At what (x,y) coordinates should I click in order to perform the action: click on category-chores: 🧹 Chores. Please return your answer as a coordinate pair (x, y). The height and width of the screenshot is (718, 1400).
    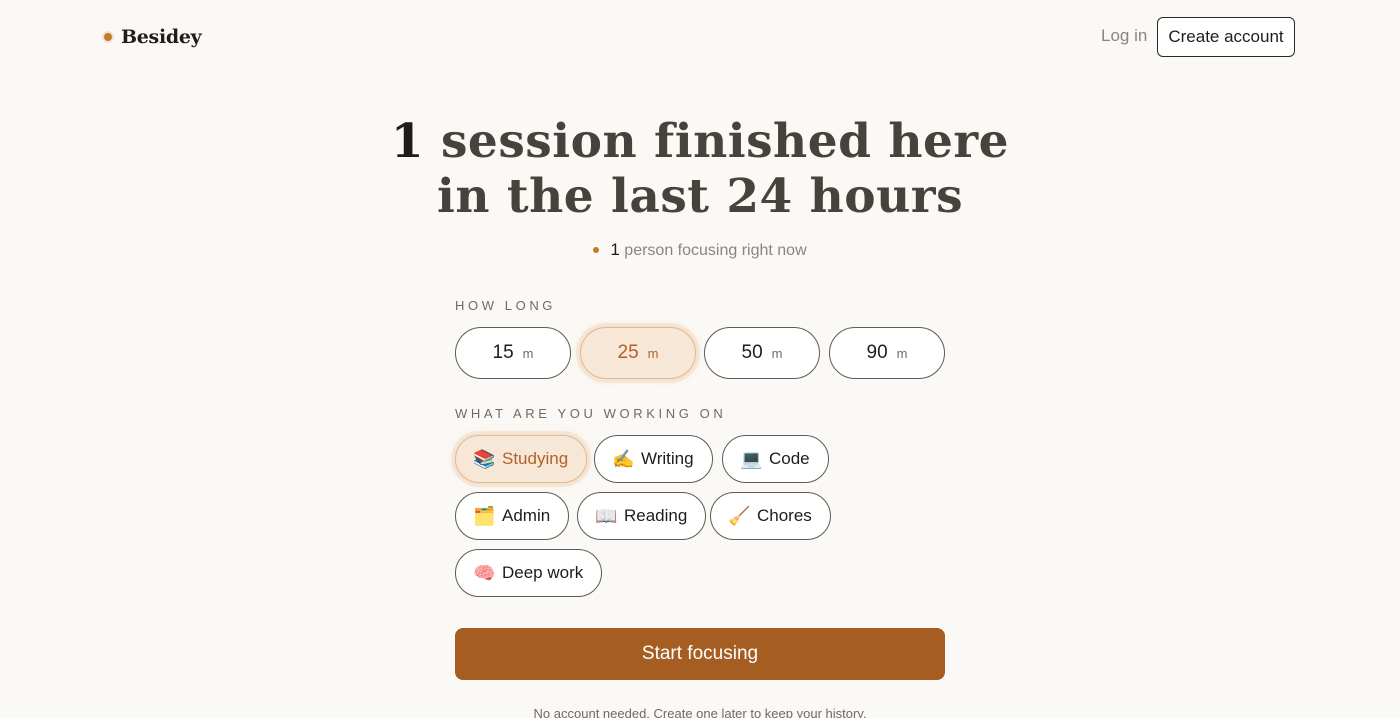
    Looking at the image, I should click on (770, 516).